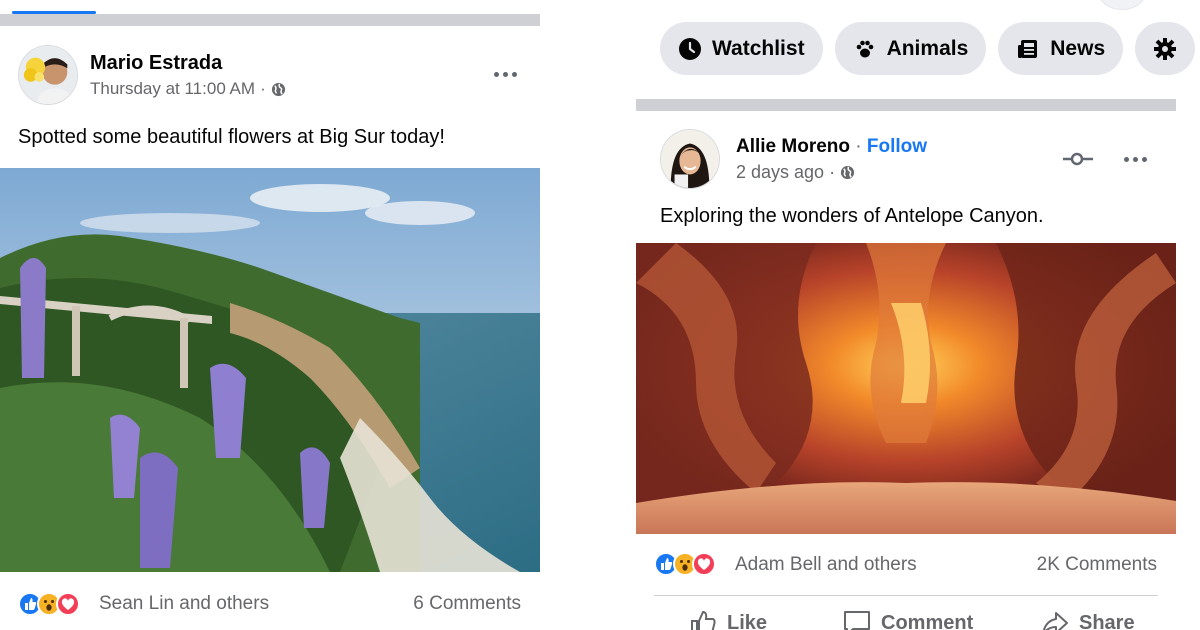 This screenshot has width=1200, height=630. Describe the element at coordinates (1078, 159) in the screenshot. I see `pin-icon` at that location.